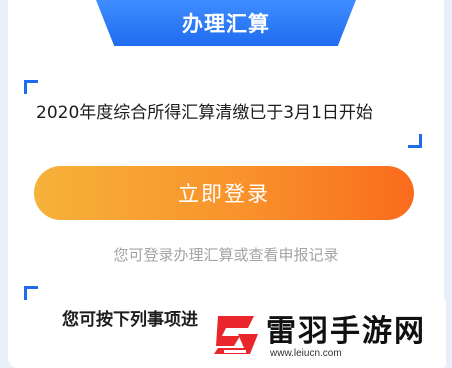  I want to click on login-button: 立即登录, so click(224, 193).